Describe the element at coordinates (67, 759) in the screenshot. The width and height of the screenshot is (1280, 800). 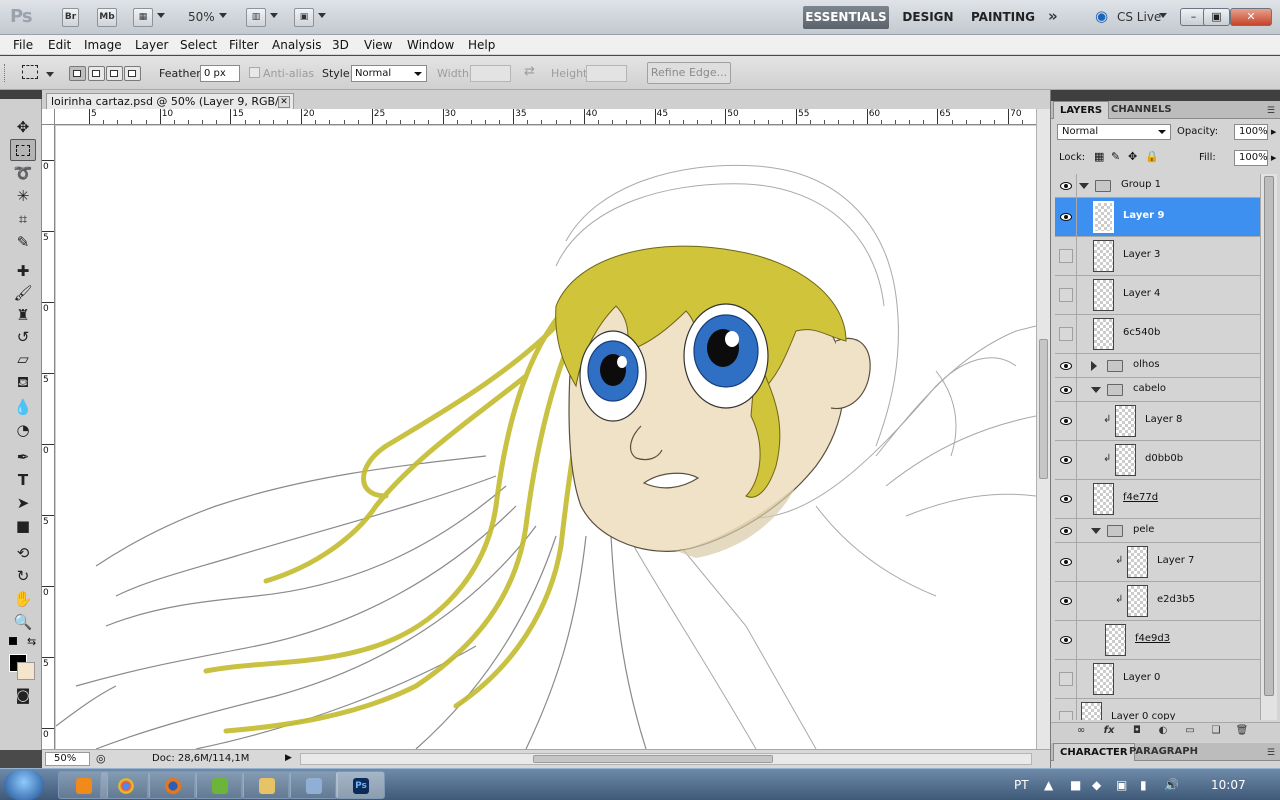
I see `zoom-field: 50%` at that location.